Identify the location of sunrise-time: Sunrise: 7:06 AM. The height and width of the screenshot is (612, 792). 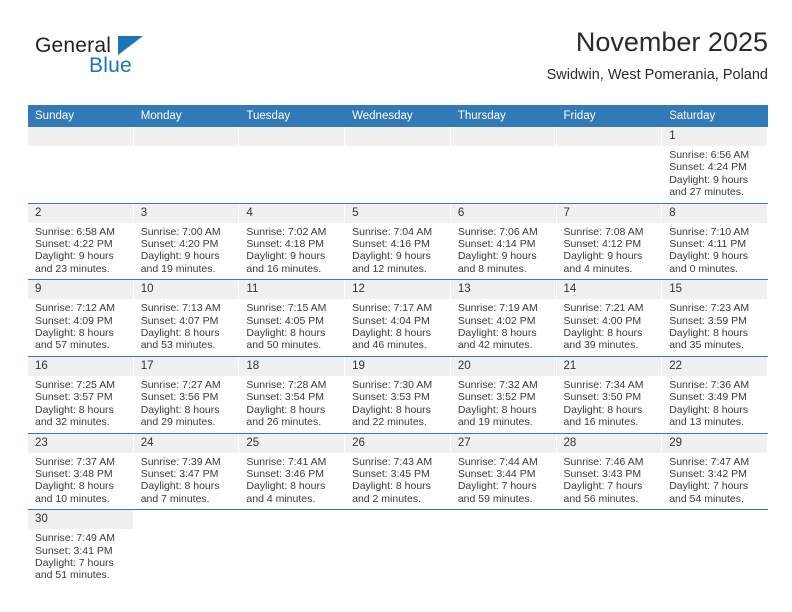
(497, 231).